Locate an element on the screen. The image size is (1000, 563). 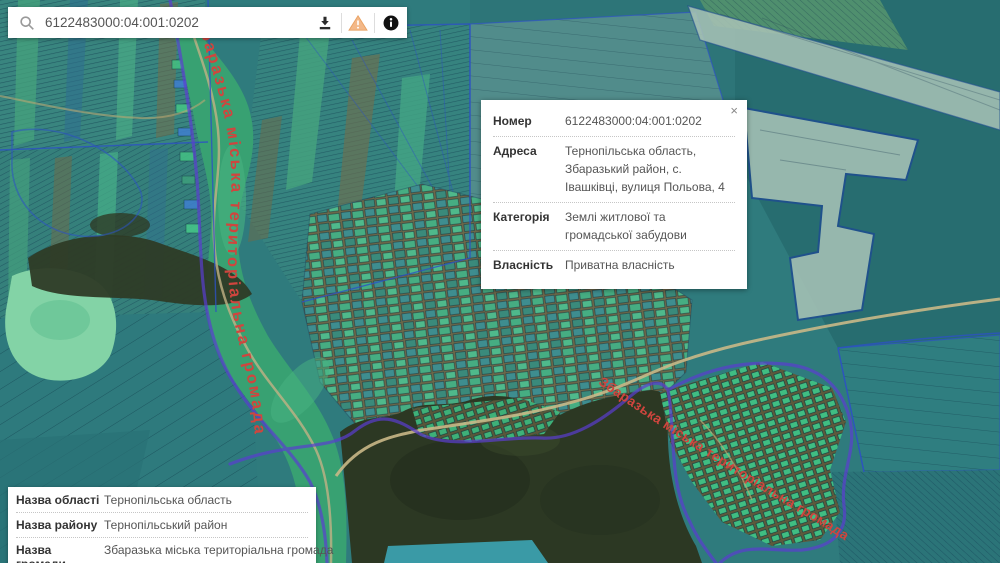
warning-icon is located at coordinates (358, 22).